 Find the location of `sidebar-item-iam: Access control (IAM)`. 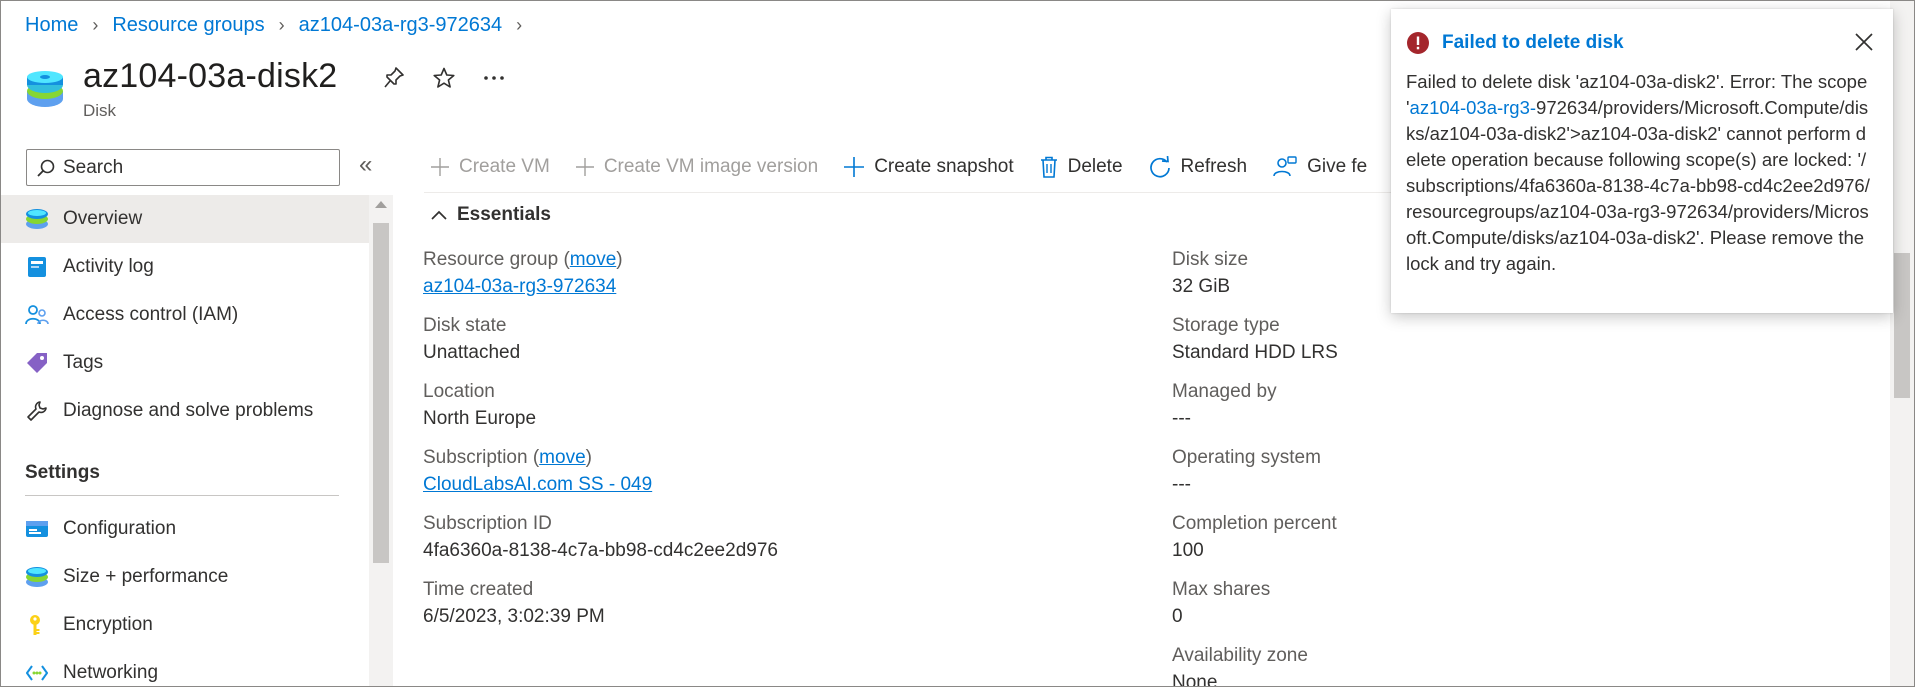

sidebar-item-iam: Access control (IAM) is located at coordinates (185, 315).